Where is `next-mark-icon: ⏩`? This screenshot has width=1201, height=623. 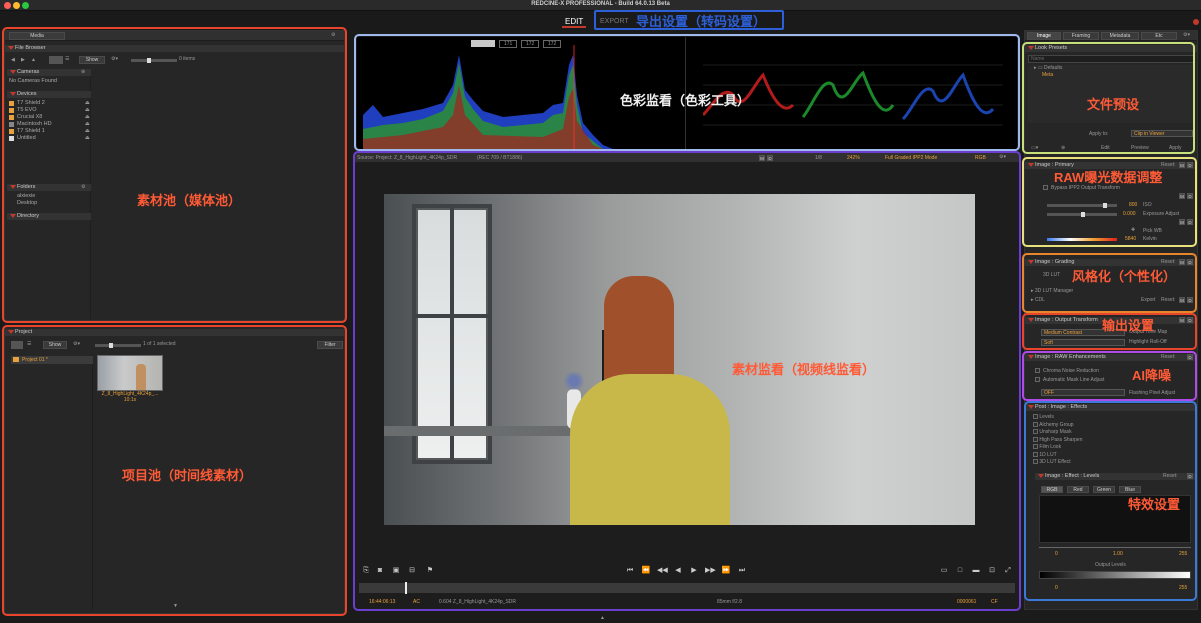
next-mark-icon: ⏩ is located at coordinates (726, 571).